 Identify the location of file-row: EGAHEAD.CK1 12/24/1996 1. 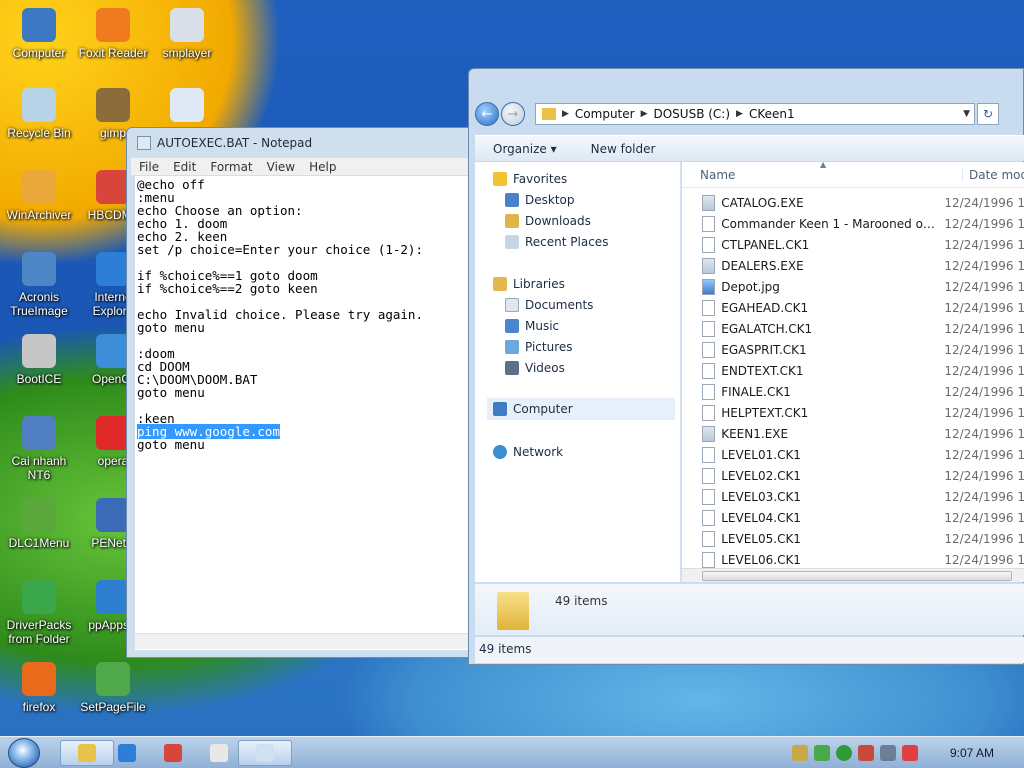
(853, 307).